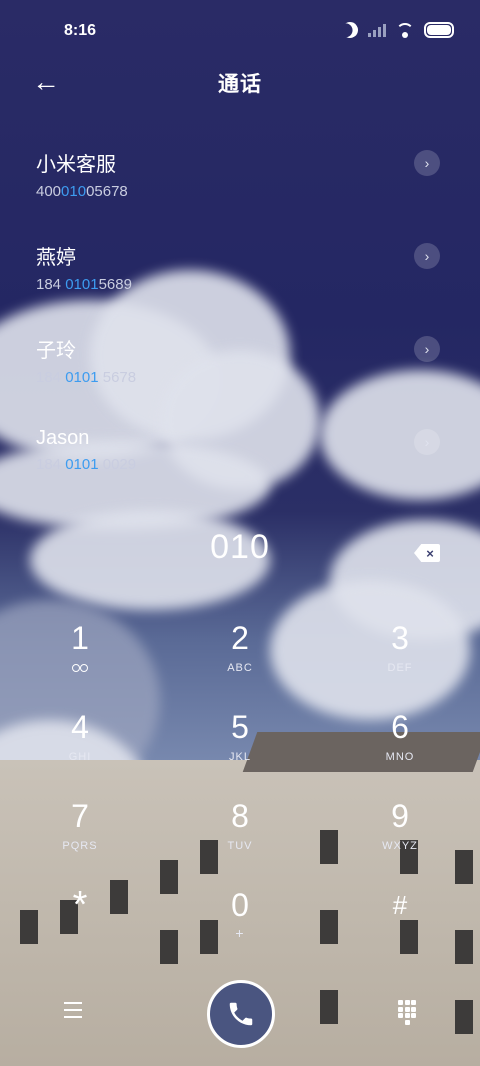  Describe the element at coordinates (377, 30) in the screenshot. I see `signal-icon` at that location.